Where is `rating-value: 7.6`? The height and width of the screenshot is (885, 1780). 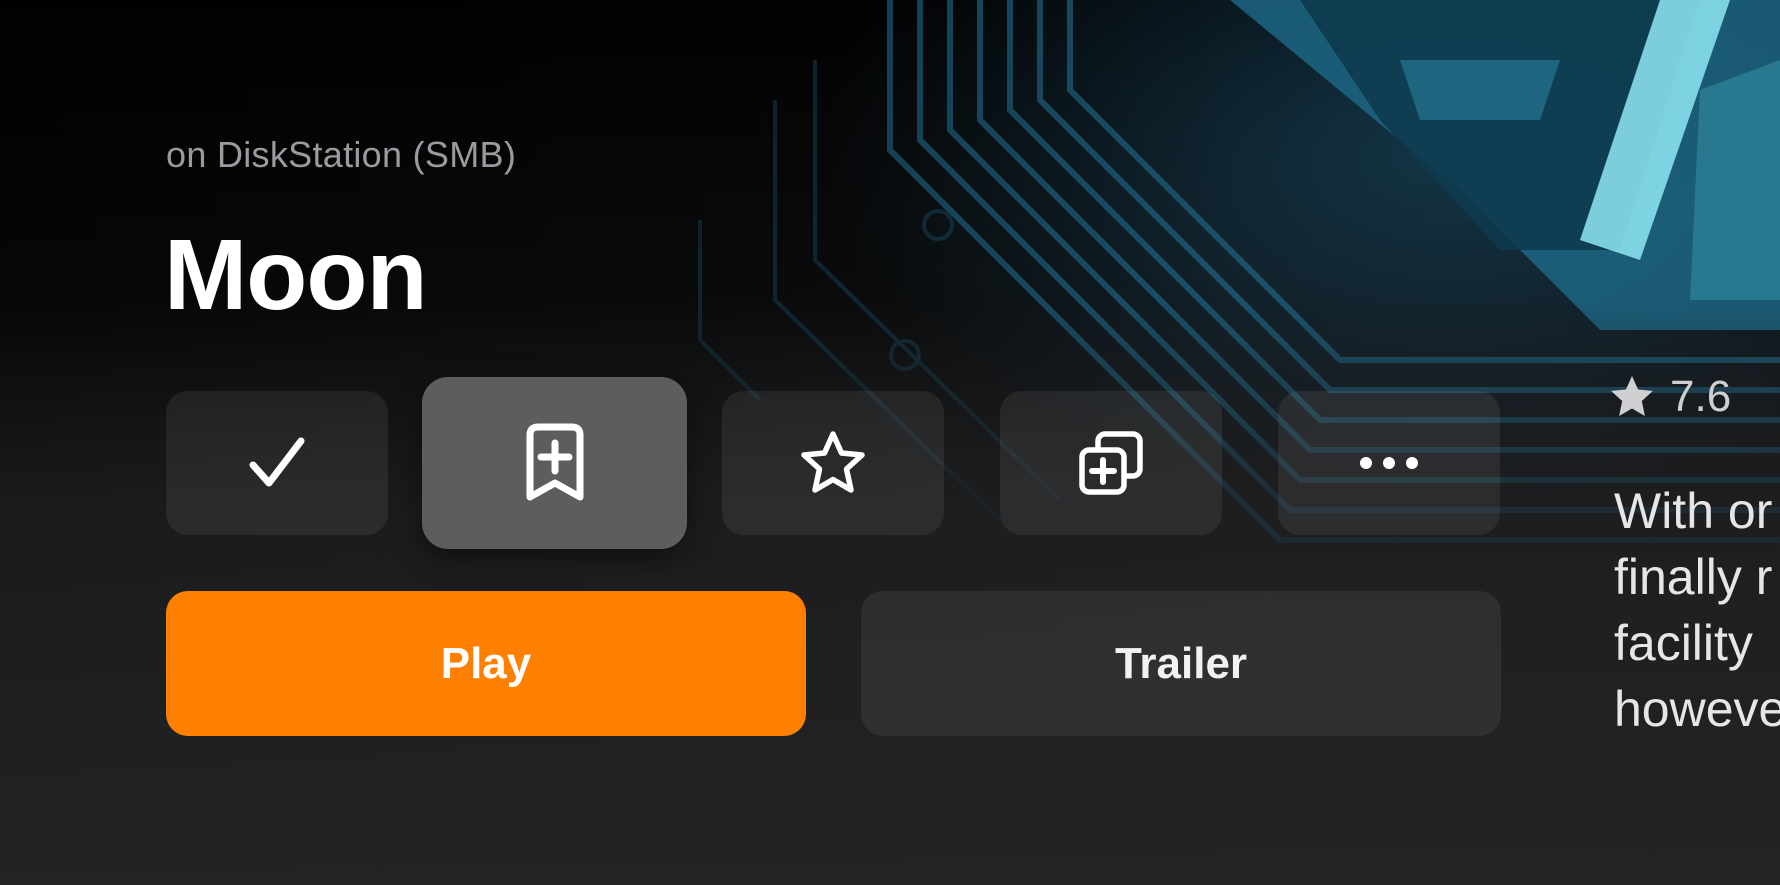 rating-value: 7.6 is located at coordinates (1701, 396).